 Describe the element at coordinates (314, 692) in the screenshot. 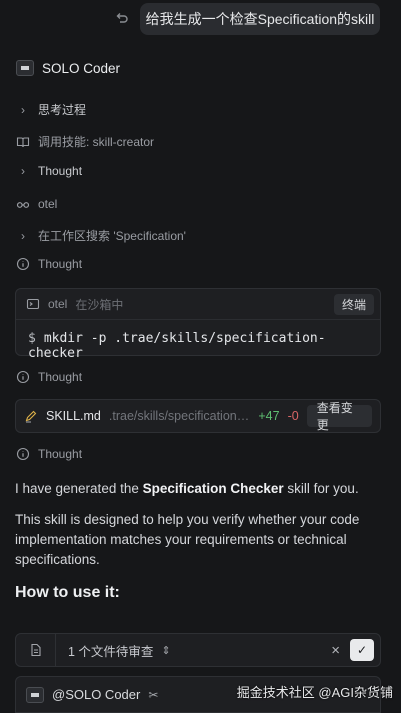

I see `watermark: 掘金技术社区 @AGI杂货铺` at that location.